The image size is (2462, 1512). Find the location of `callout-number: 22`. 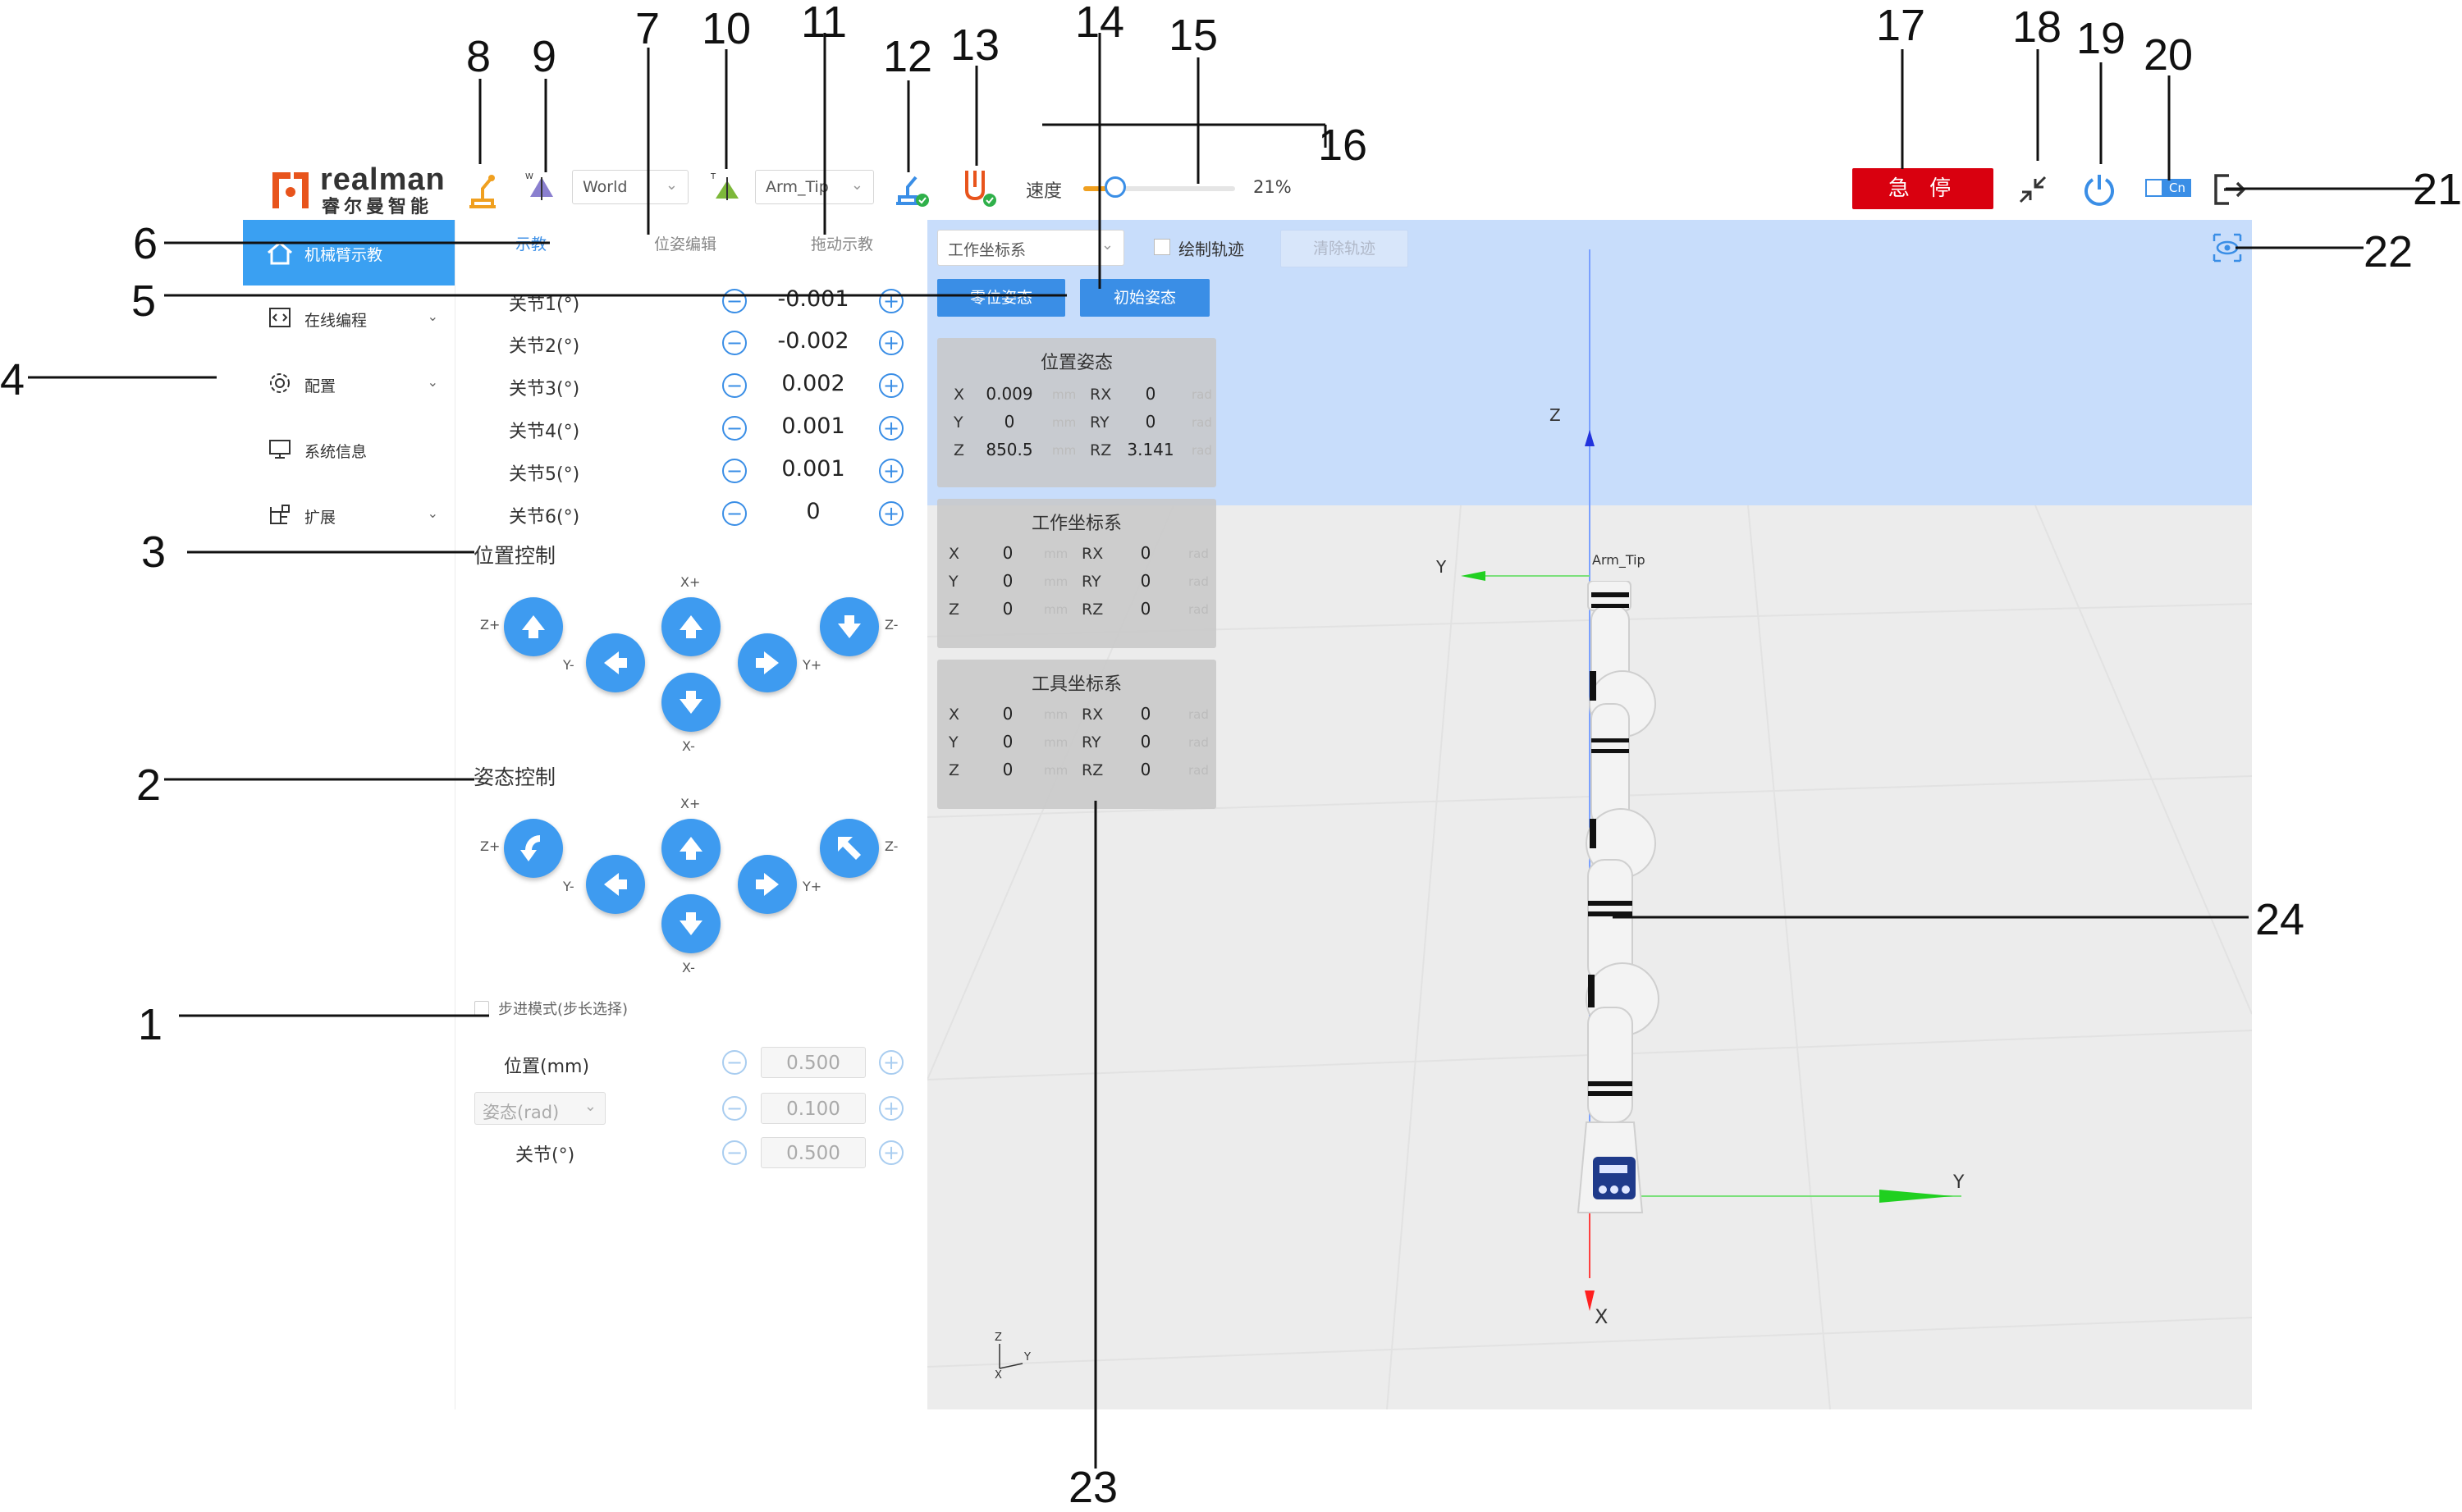

callout-number: 22 is located at coordinates (2389, 252).